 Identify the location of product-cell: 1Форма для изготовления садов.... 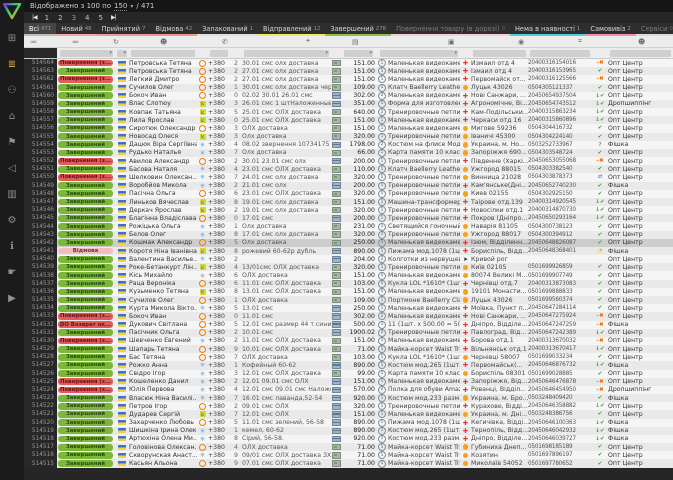
(419, 103).